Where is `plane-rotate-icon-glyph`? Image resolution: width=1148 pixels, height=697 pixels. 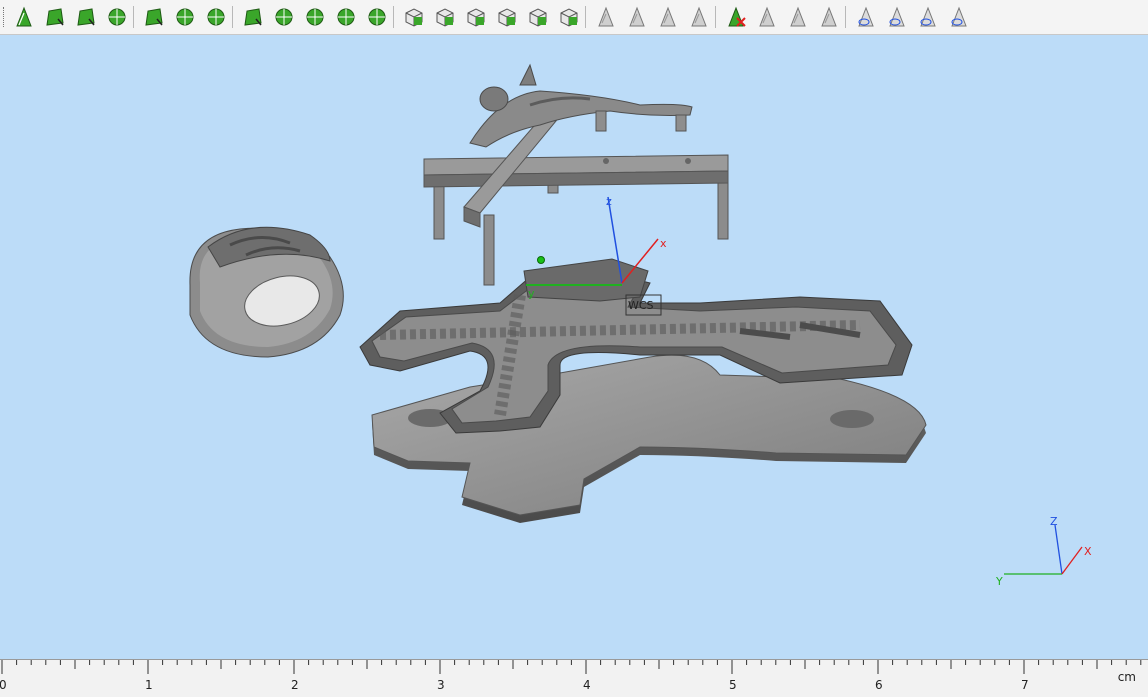
plane-rotate-icon-glyph is located at coordinates (699, 16).